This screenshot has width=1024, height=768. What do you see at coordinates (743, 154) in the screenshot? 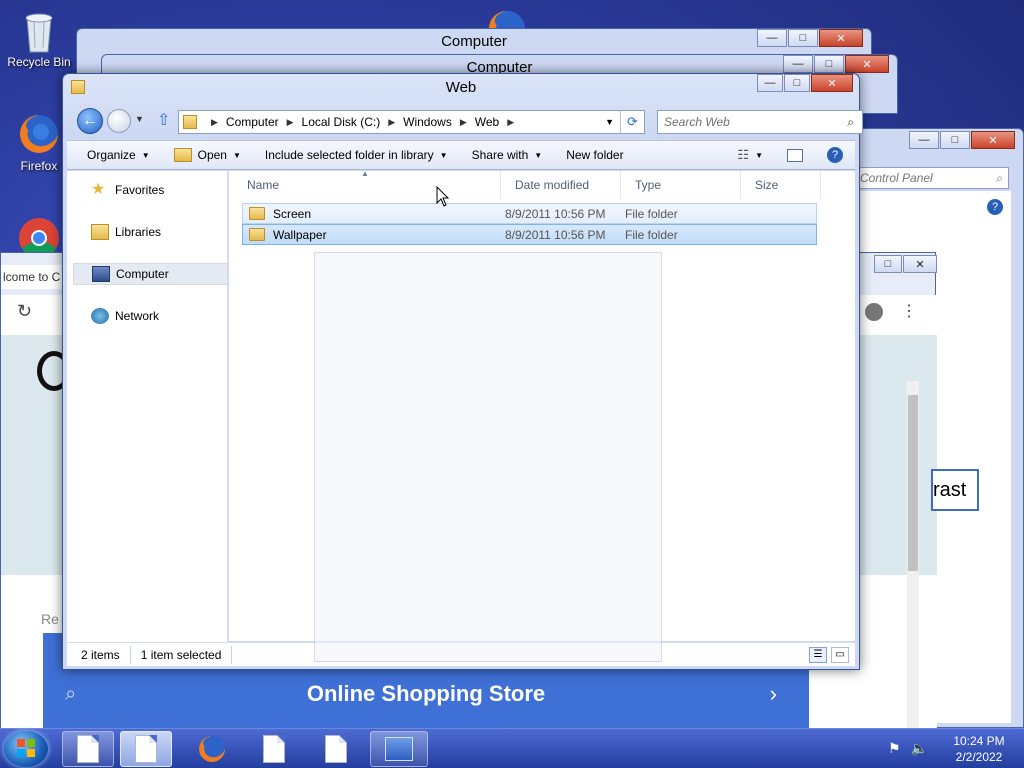
I see `view-options-icon: ☷` at bounding box center [743, 154].